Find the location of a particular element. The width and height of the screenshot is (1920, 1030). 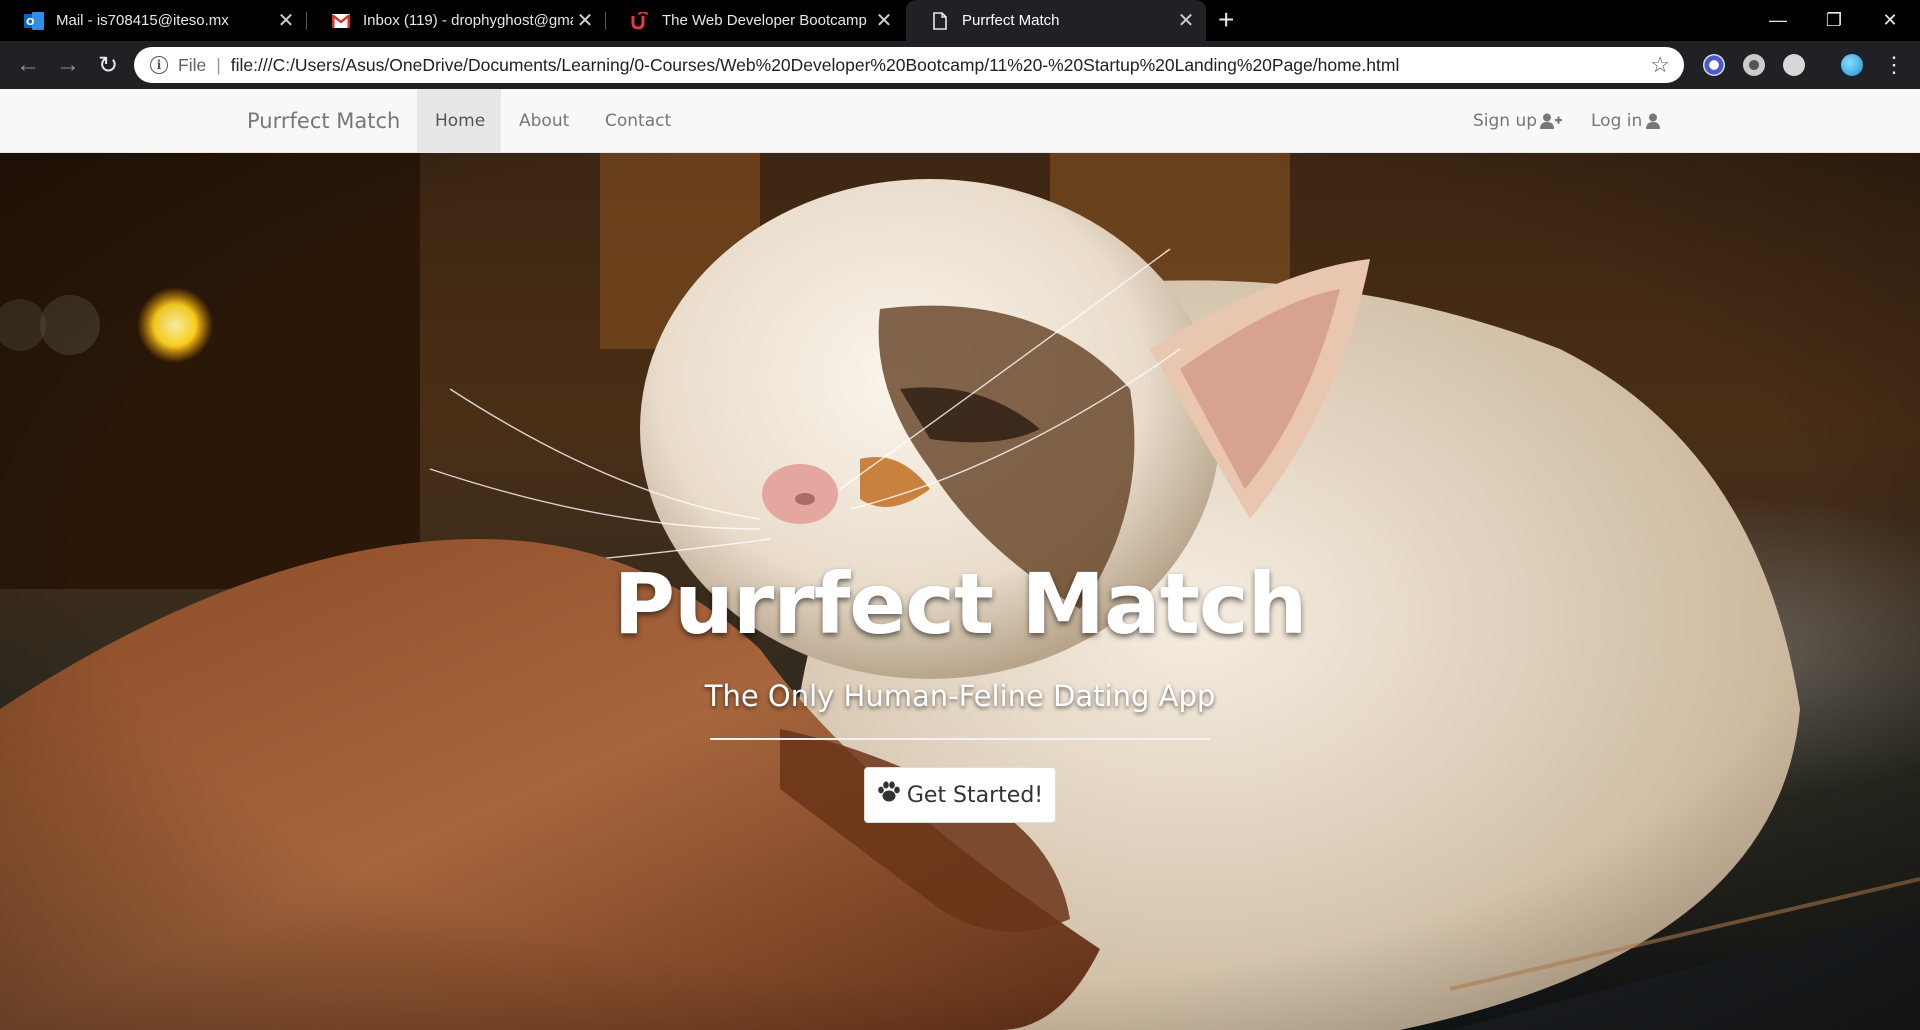

nav-link-home: Home is located at coordinates (459, 121).